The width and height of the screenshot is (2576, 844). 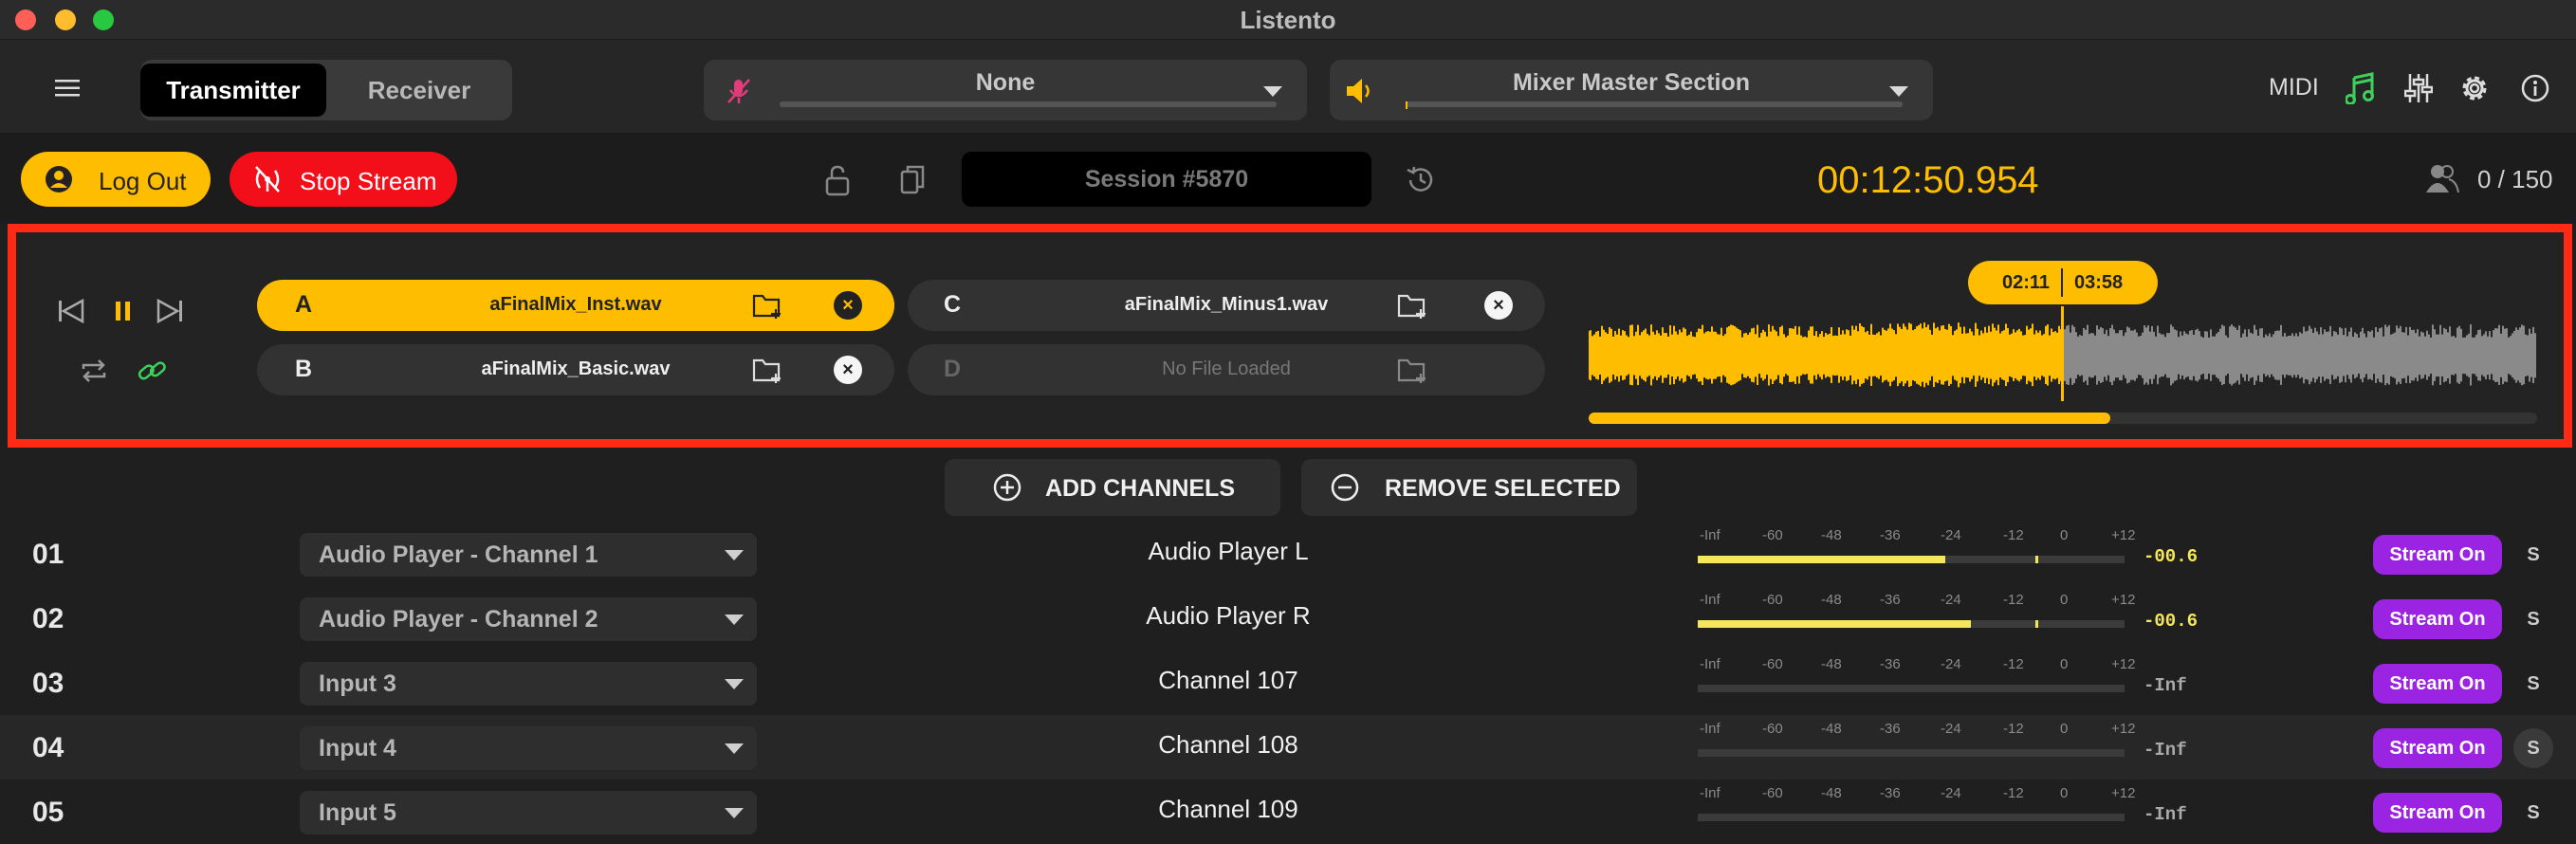 I want to click on music-note-icon, so click(x=2360, y=88).